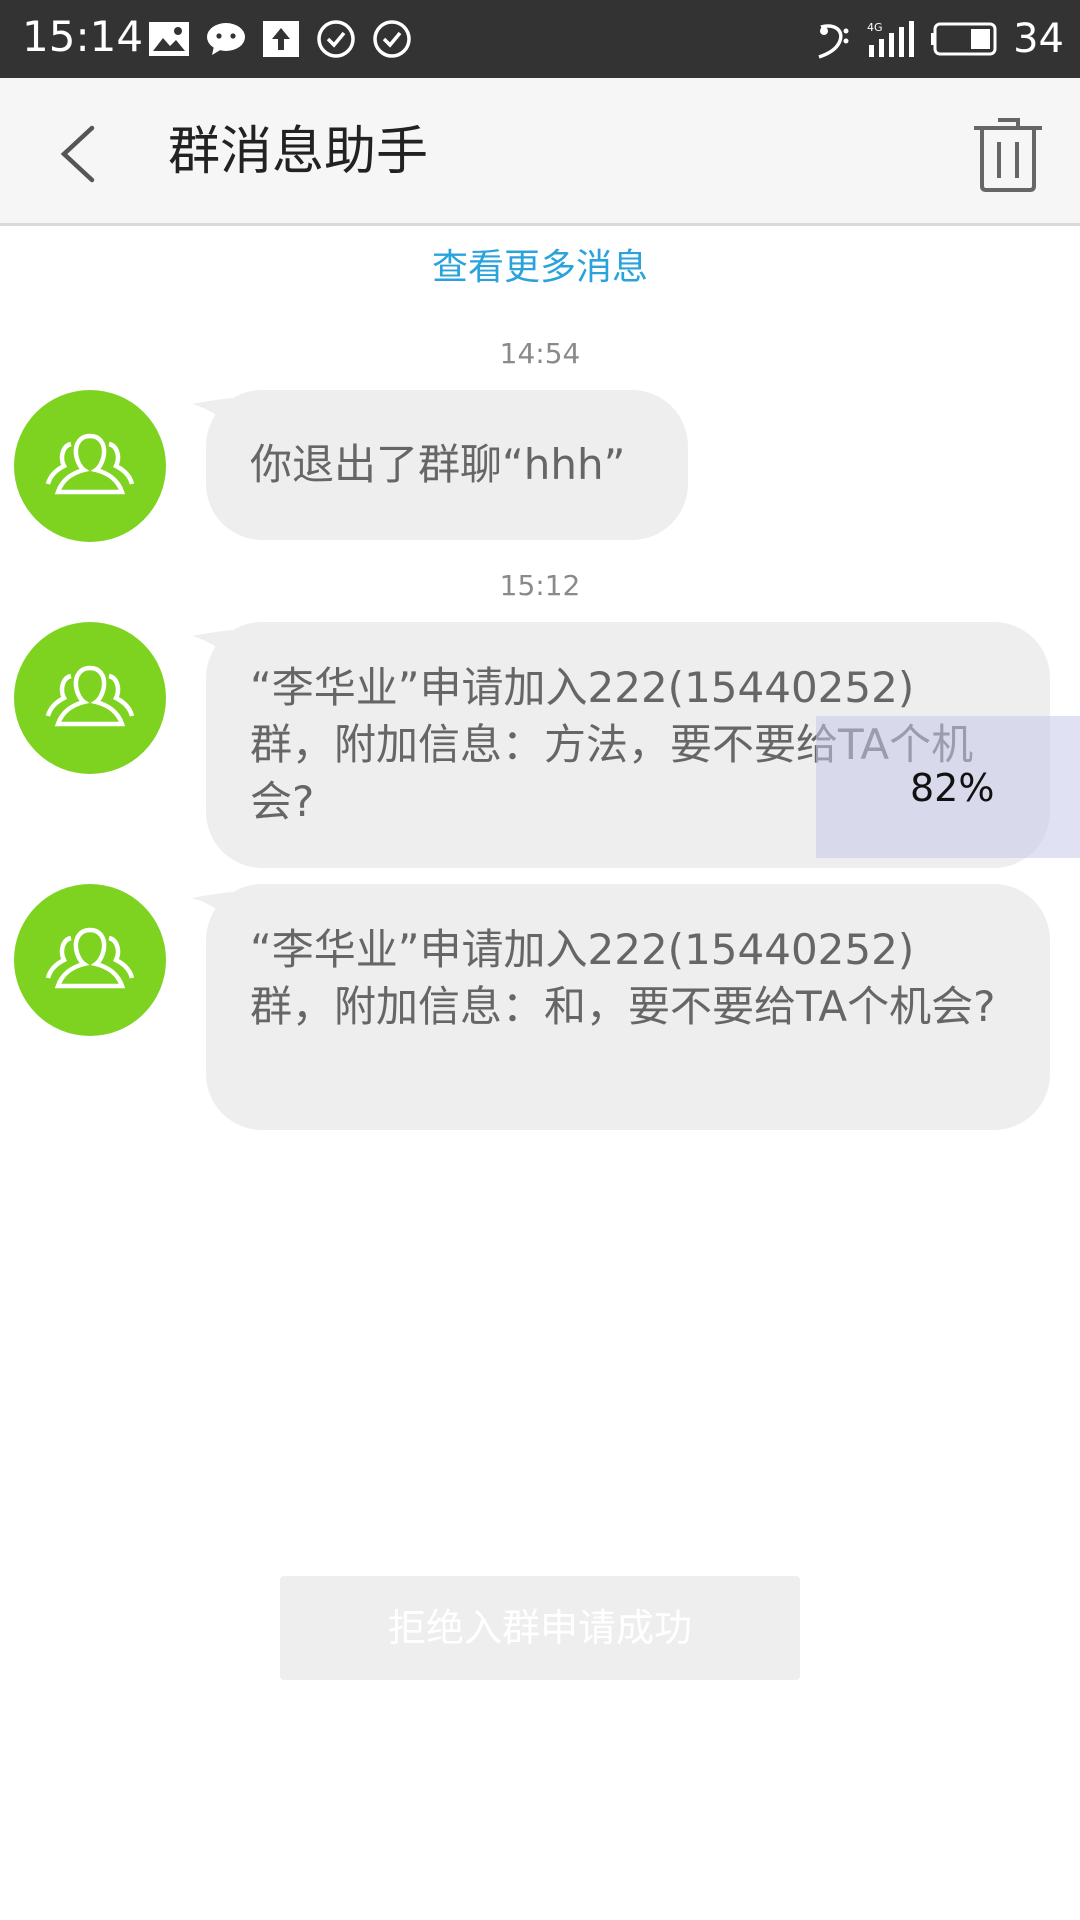 This screenshot has width=1080, height=1920. I want to click on message-timestamp: 15:12, so click(540, 585).